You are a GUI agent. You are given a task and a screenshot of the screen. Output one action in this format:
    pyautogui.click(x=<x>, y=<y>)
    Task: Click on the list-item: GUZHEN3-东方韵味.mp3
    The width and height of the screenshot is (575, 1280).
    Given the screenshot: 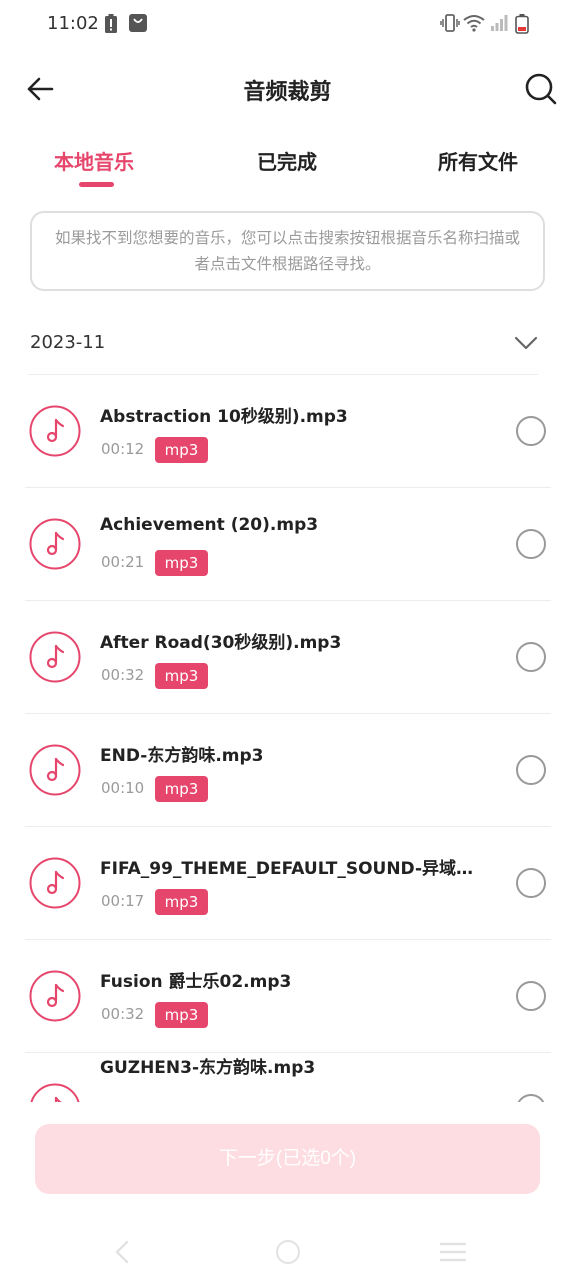 What is the action you would take?
    pyautogui.click(x=287, y=1077)
    